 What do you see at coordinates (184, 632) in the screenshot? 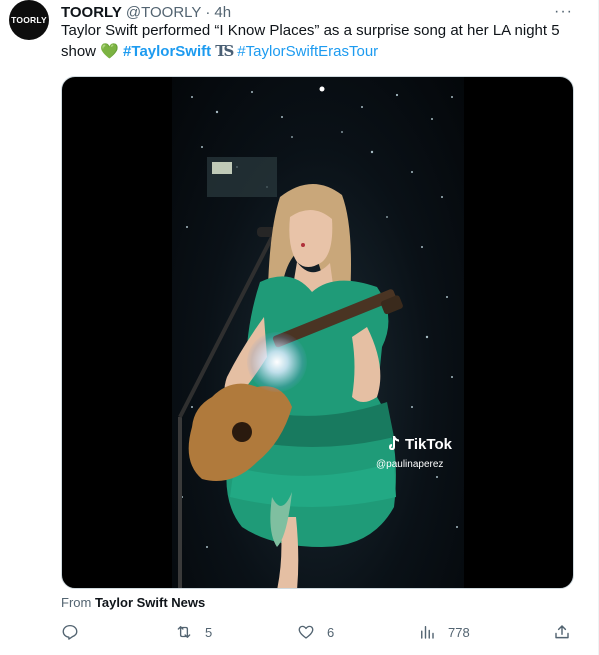
I see `retweet-icon` at bounding box center [184, 632].